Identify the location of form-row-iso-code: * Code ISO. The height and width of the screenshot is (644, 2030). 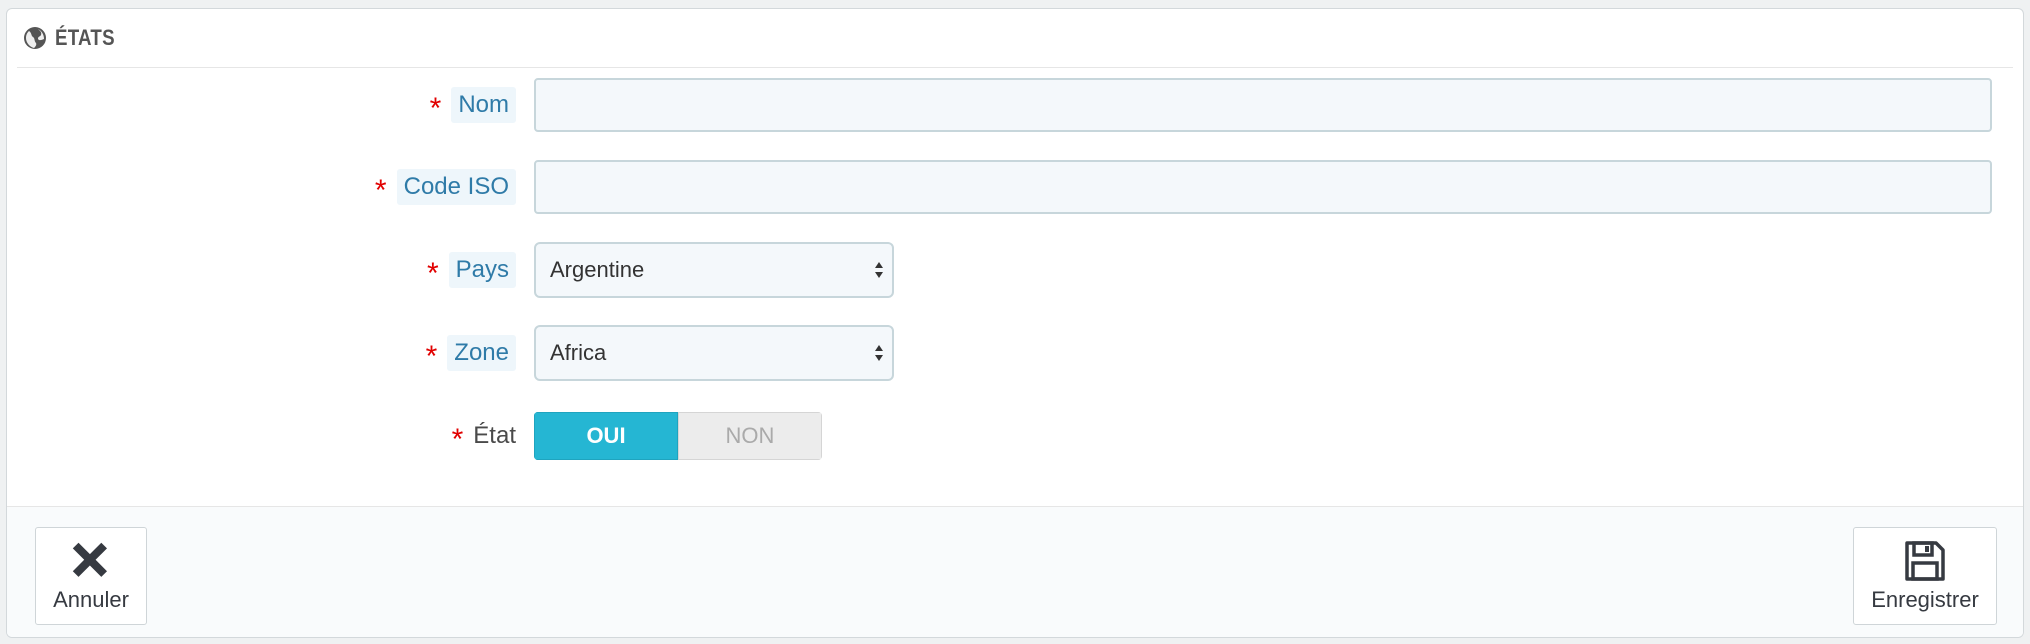
(1015, 187).